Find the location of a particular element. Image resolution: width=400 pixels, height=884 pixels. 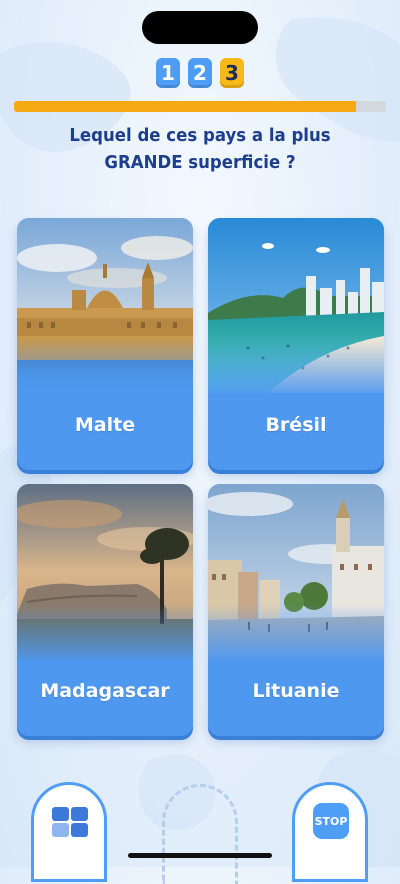

answer-card-malte: Malte is located at coordinates (105, 344).